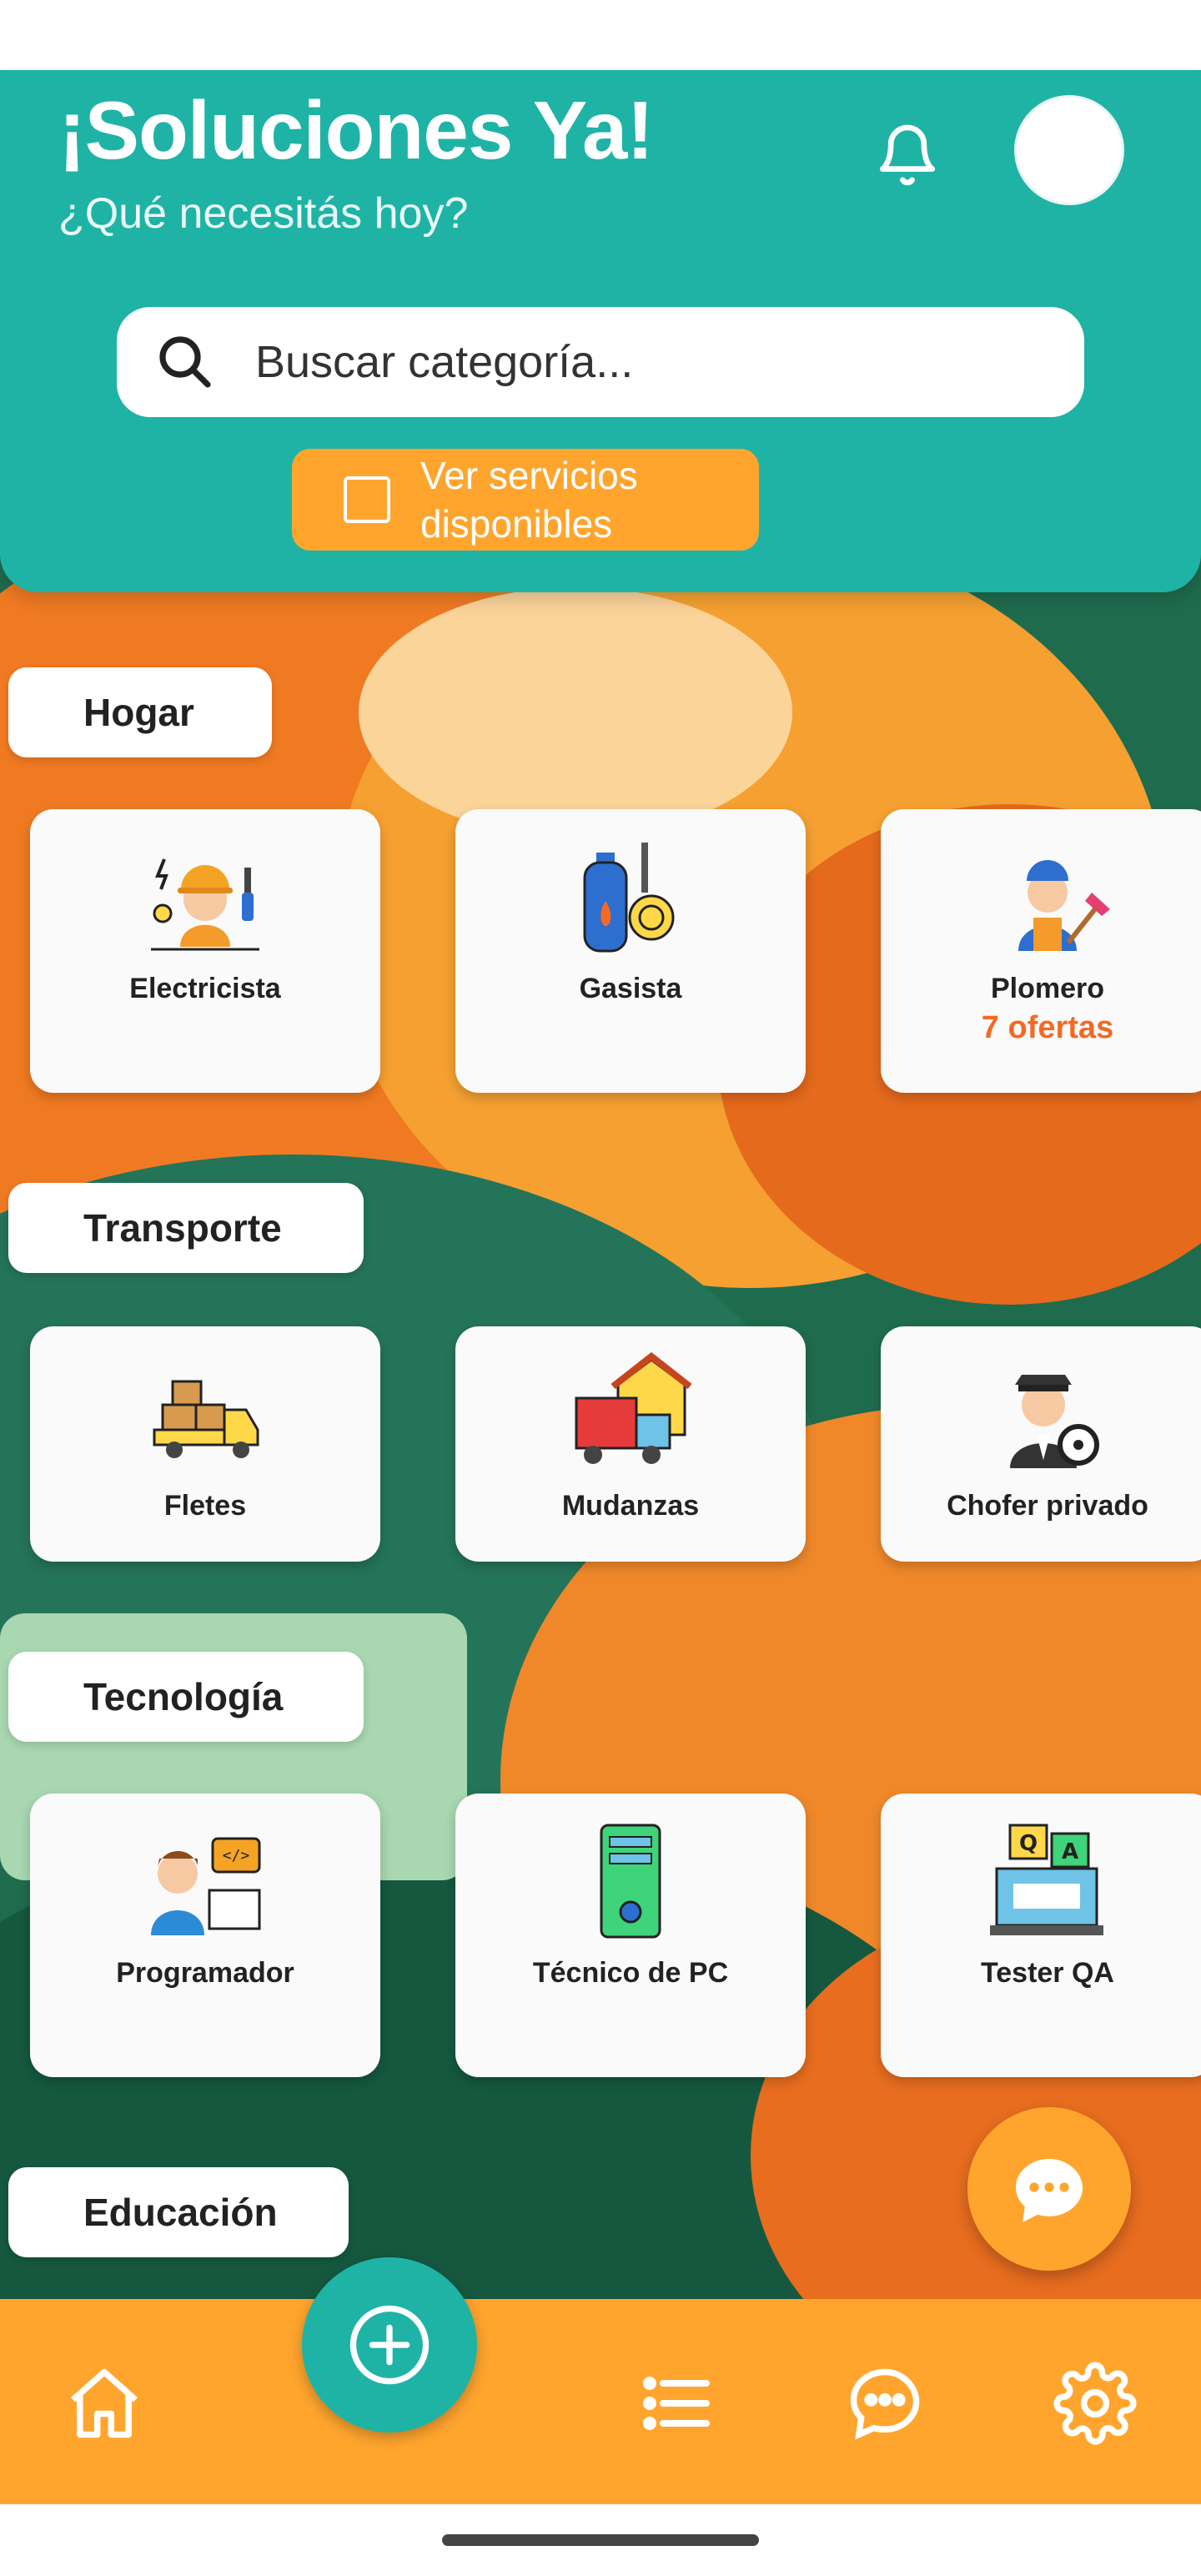  I want to click on app-subtitle: ¿Qué necesitás hoy?, so click(264, 213).